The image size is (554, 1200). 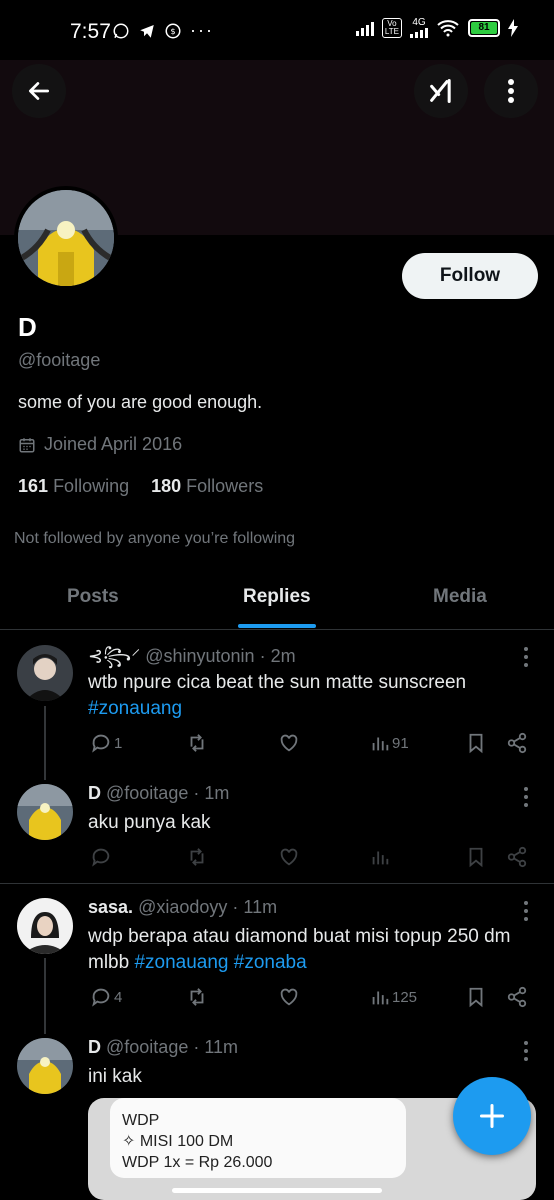 I want to click on battery-icon: 81, so click(x=484, y=28).